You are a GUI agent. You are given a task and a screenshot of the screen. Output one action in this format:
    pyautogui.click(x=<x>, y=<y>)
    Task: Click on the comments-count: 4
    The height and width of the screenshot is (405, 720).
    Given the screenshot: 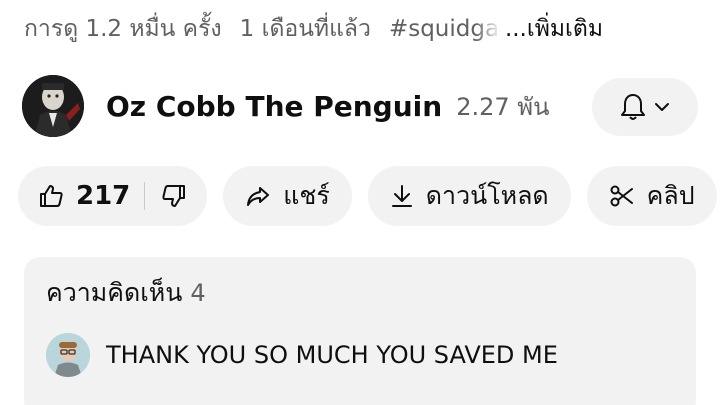 What is the action you would take?
    pyautogui.click(x=198, y=293)
    